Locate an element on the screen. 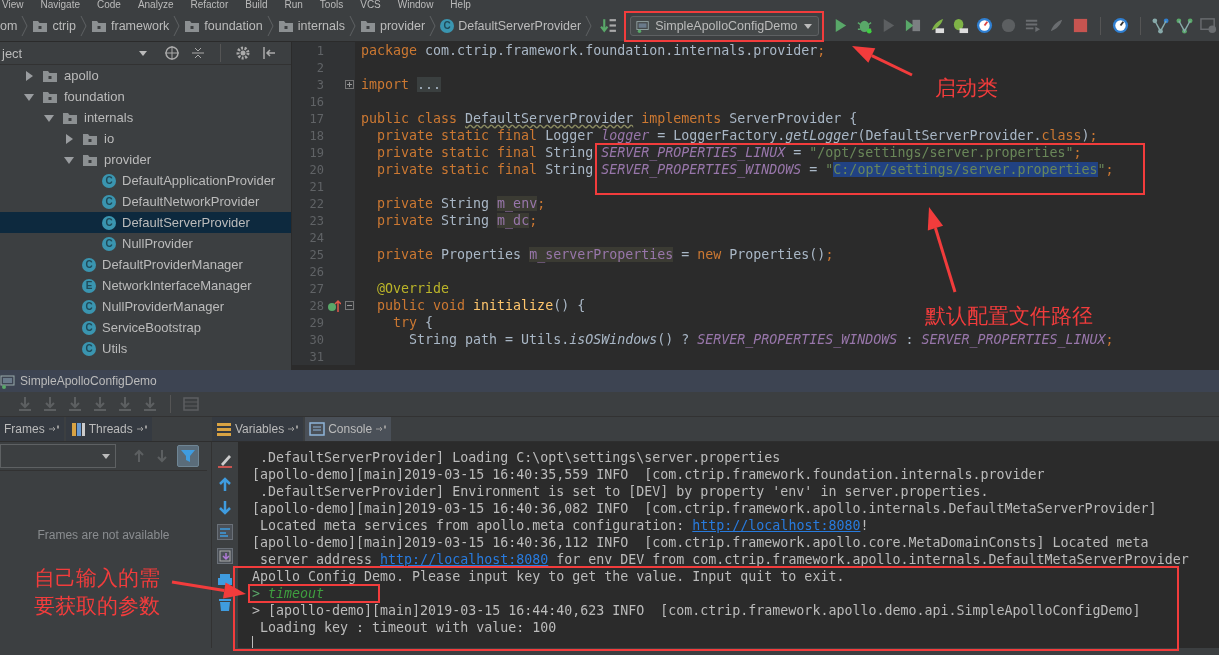 The width and height of the screenshot is (1219, 655). tree-item: C DefaultServerProvider is located at coordinates (145, 222).